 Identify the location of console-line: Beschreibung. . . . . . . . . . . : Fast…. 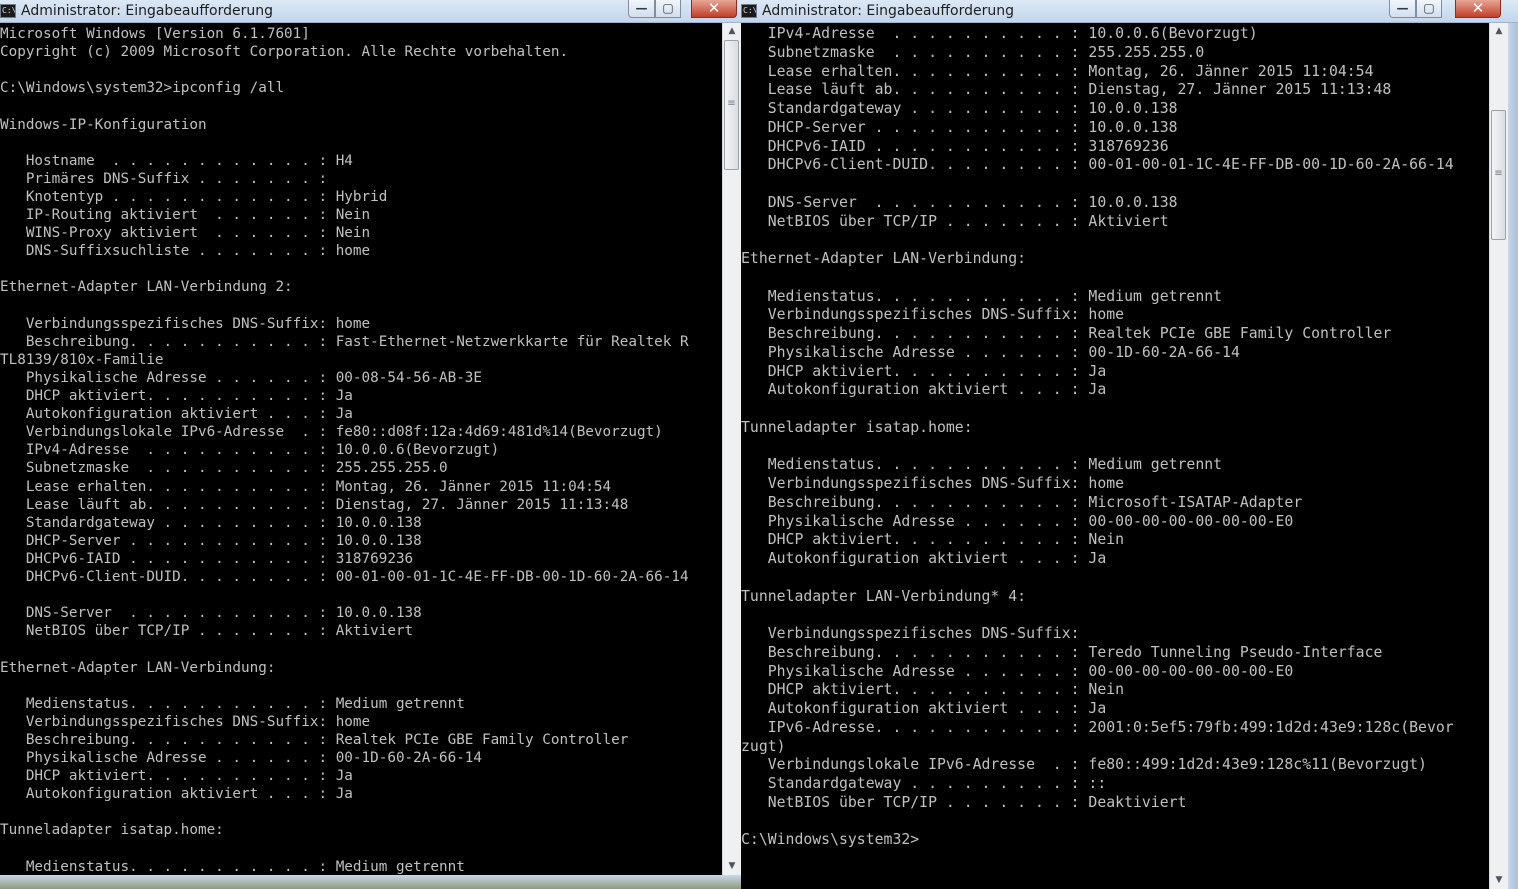
(344, 341).